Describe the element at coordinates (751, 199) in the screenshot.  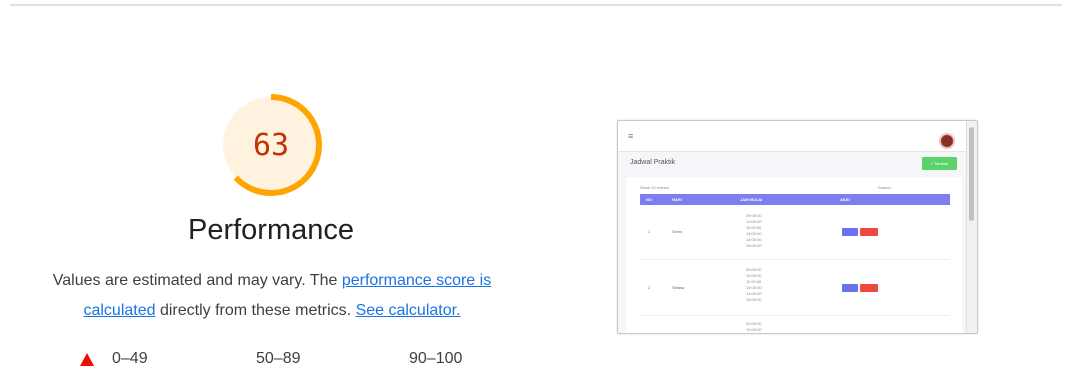
I see `thumb-col-time: JAM MULAI` at that location.